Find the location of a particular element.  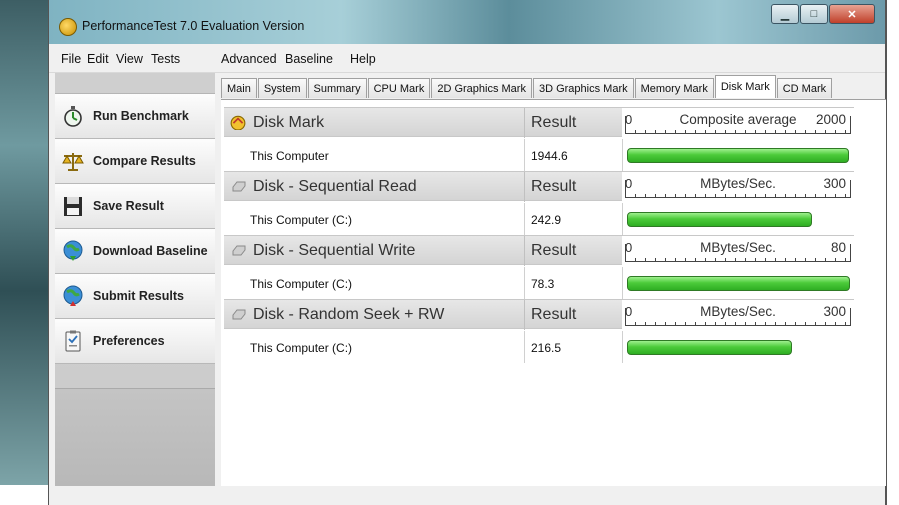

menu-file: File is located at coordinates (71, 59).